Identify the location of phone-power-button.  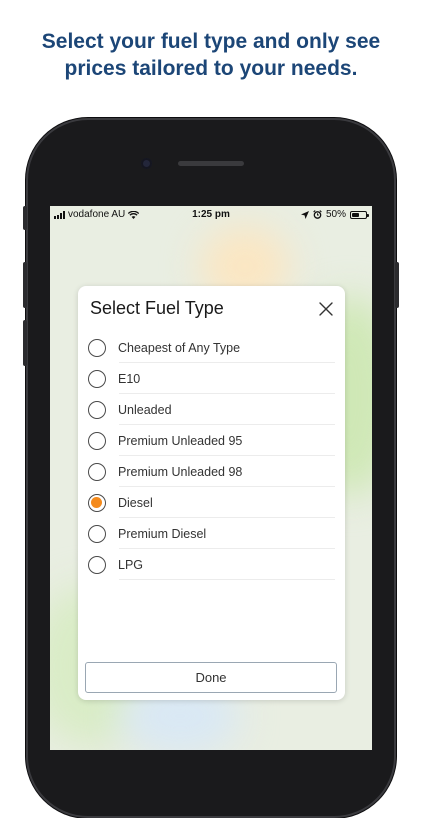
(397, 285).